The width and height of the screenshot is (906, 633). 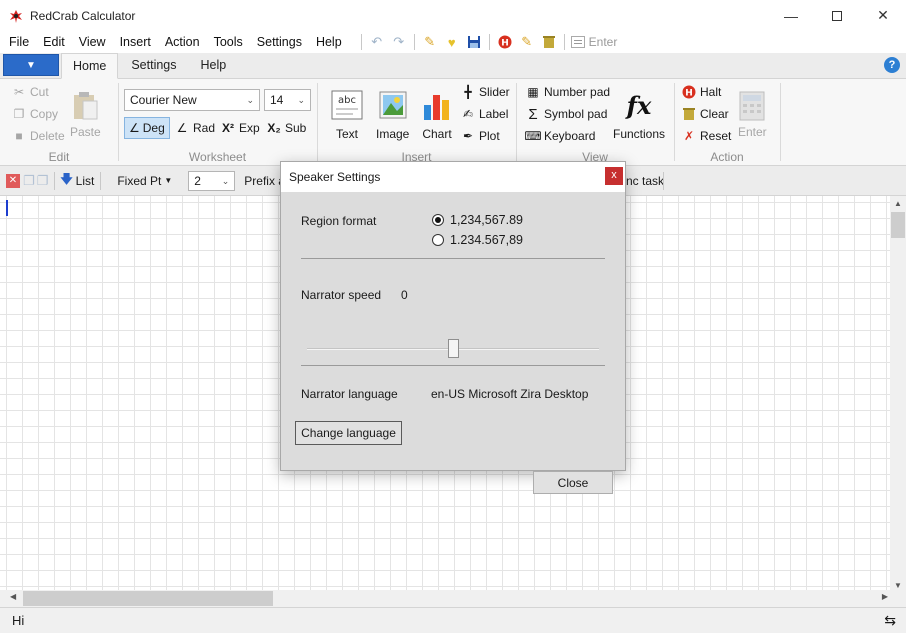 What do you see at coordinates (59, 122) in the screenshot?
I see `ribbon-group-edit: ✂ Cut ❐ Copy ■ Delete Paste Edit` at bounding box center [59, 122].